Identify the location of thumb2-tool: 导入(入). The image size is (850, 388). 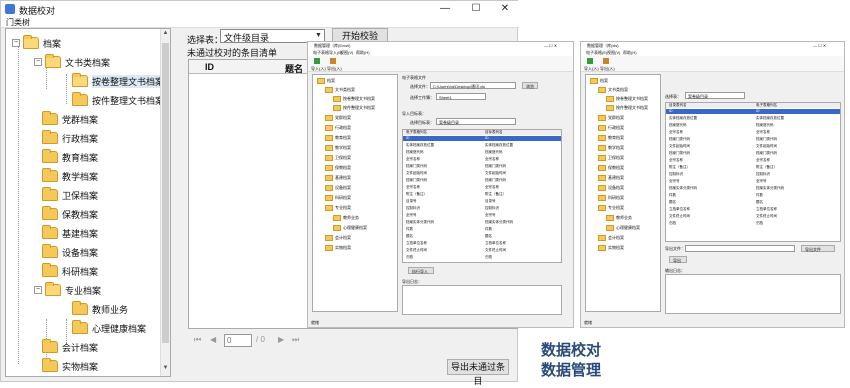
(591, 69).